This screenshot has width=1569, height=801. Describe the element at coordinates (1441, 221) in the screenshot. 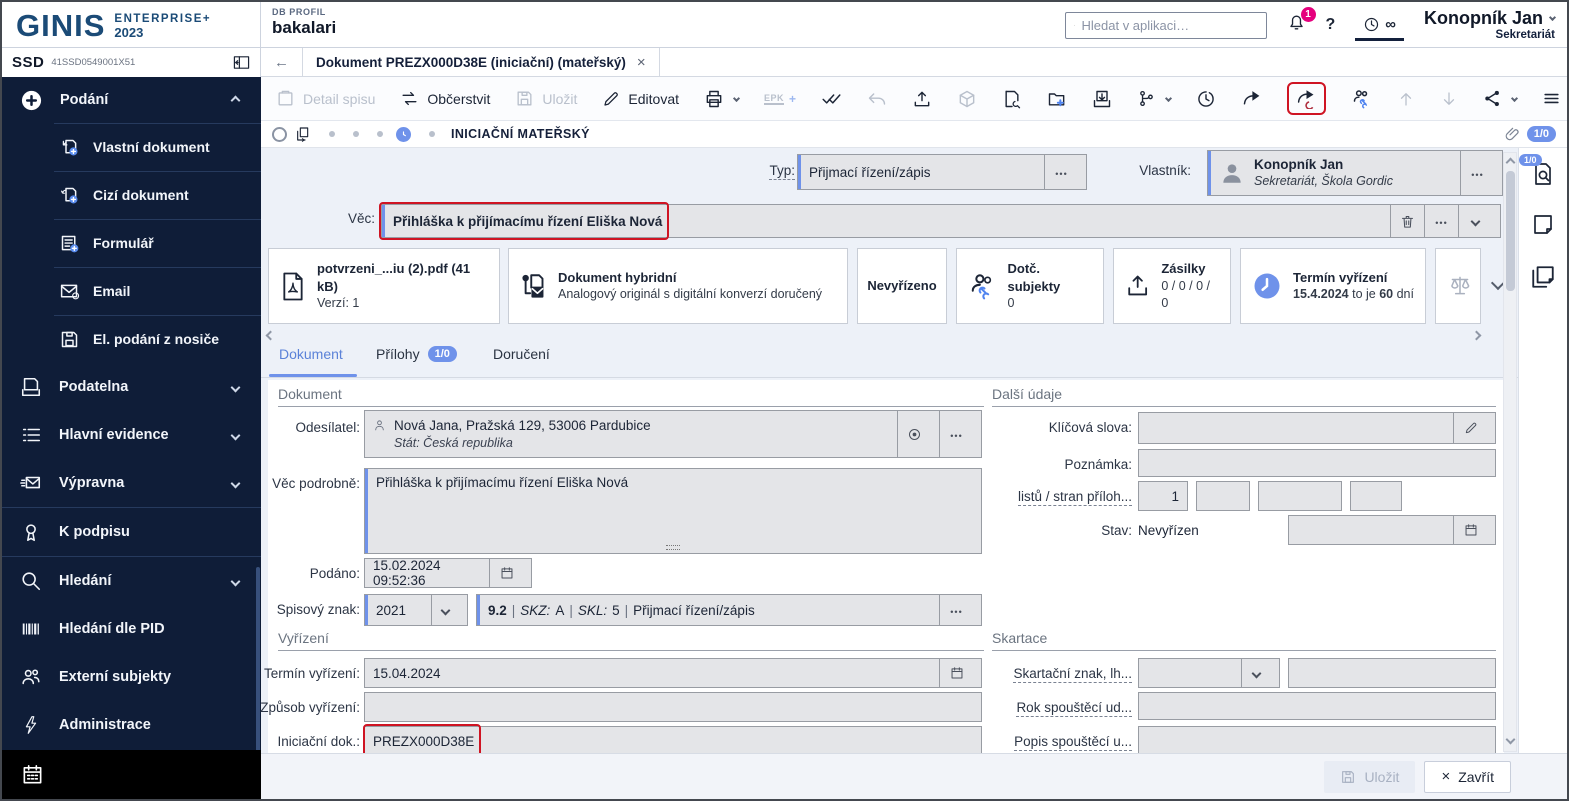

I see `vec-more-button` at that location.